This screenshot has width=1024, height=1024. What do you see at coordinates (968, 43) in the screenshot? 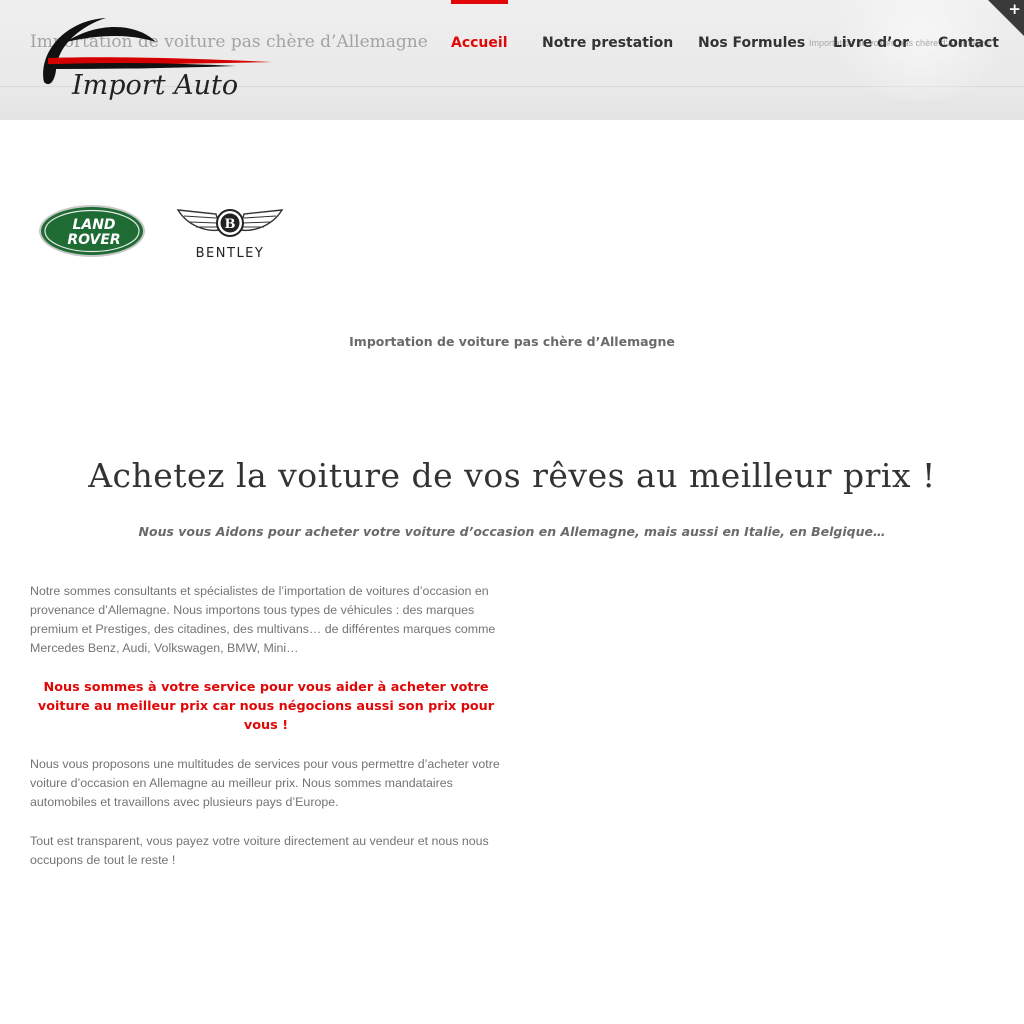
I see `nav-item-contact: Contact` at bounding box center [968, 43].